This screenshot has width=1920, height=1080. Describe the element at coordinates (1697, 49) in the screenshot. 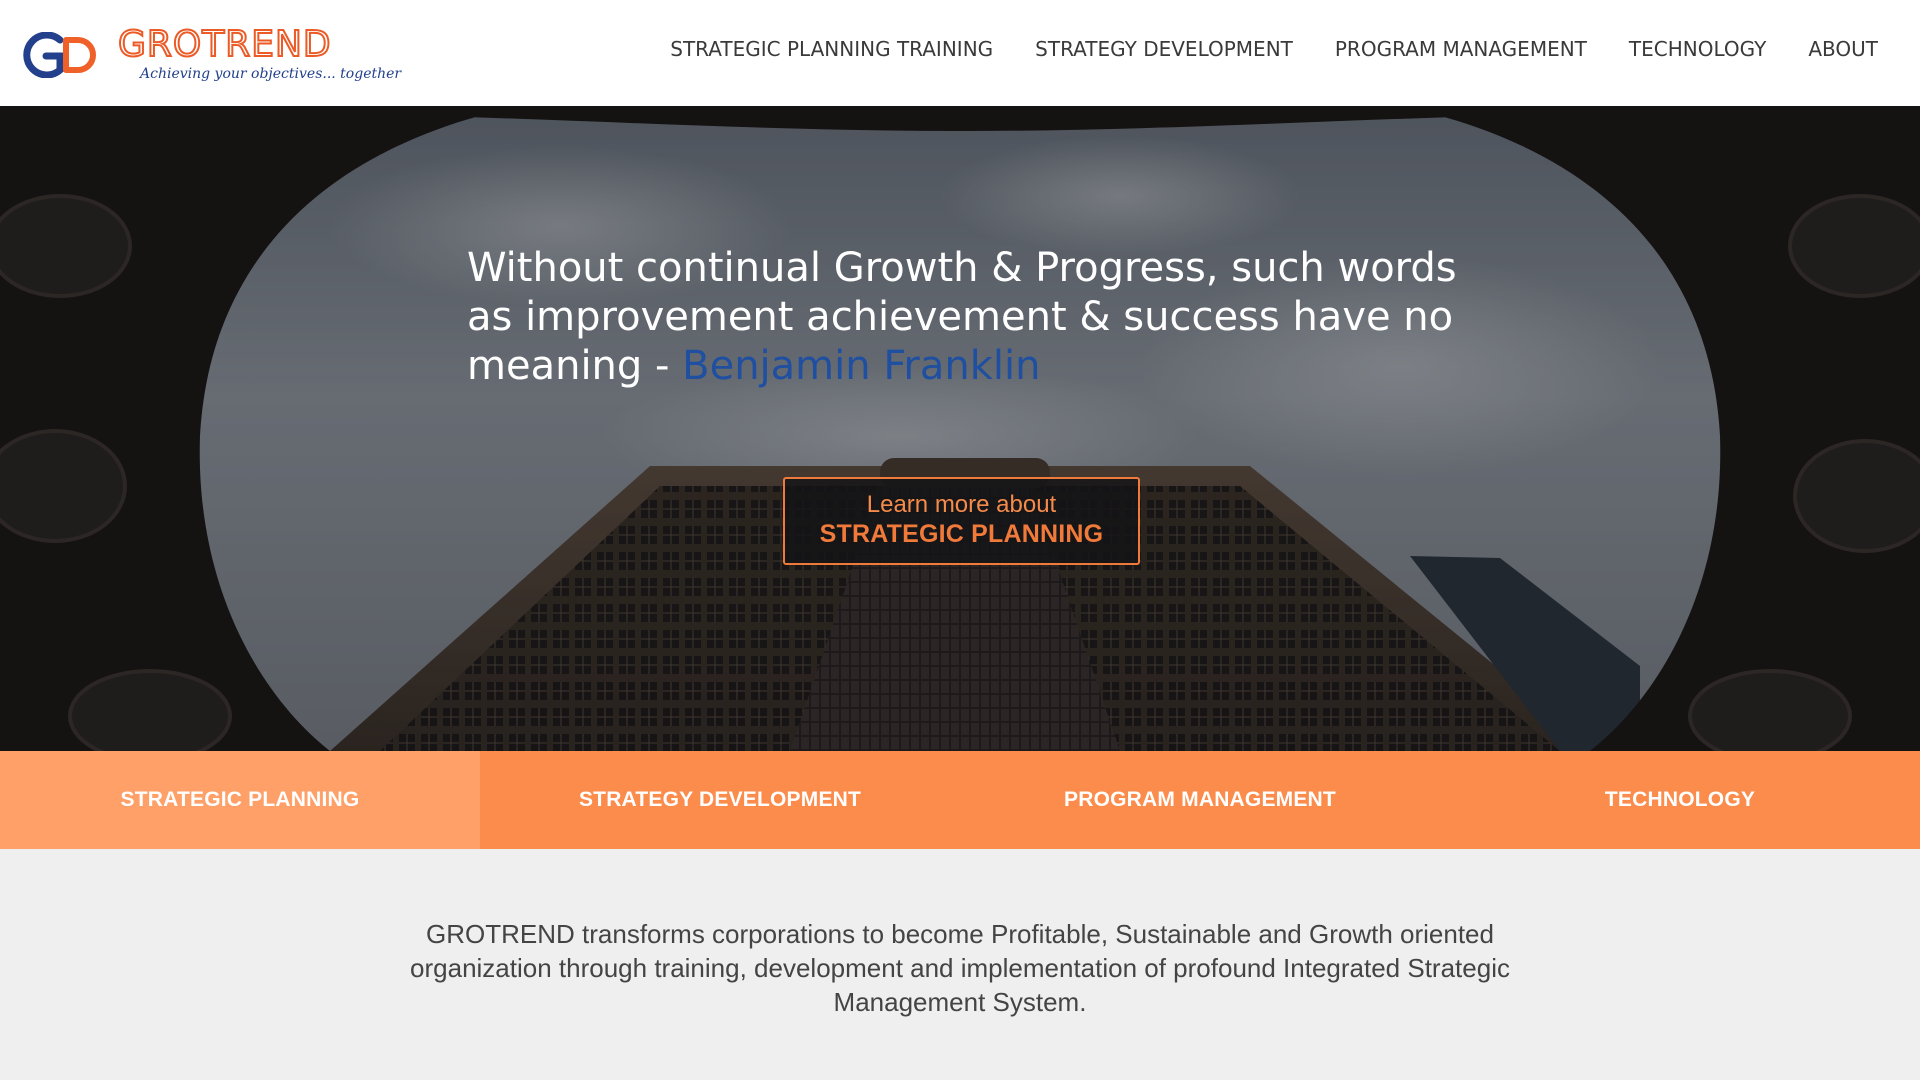

I see `nav-technology: TECHNOLOGY` at that location.